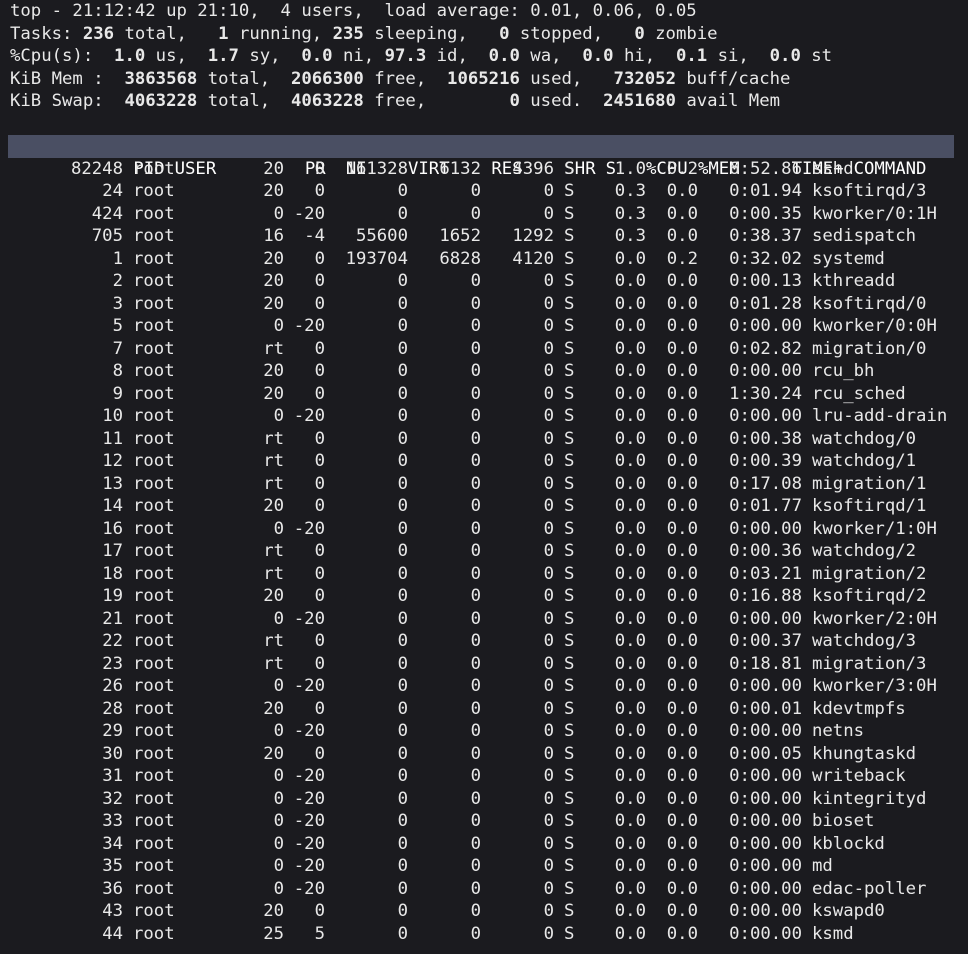  I want to click on process-row: 18 root rt 0 0 0 0 S 0.0 0.0 0:03.21 migration/2, so click(485, 574).